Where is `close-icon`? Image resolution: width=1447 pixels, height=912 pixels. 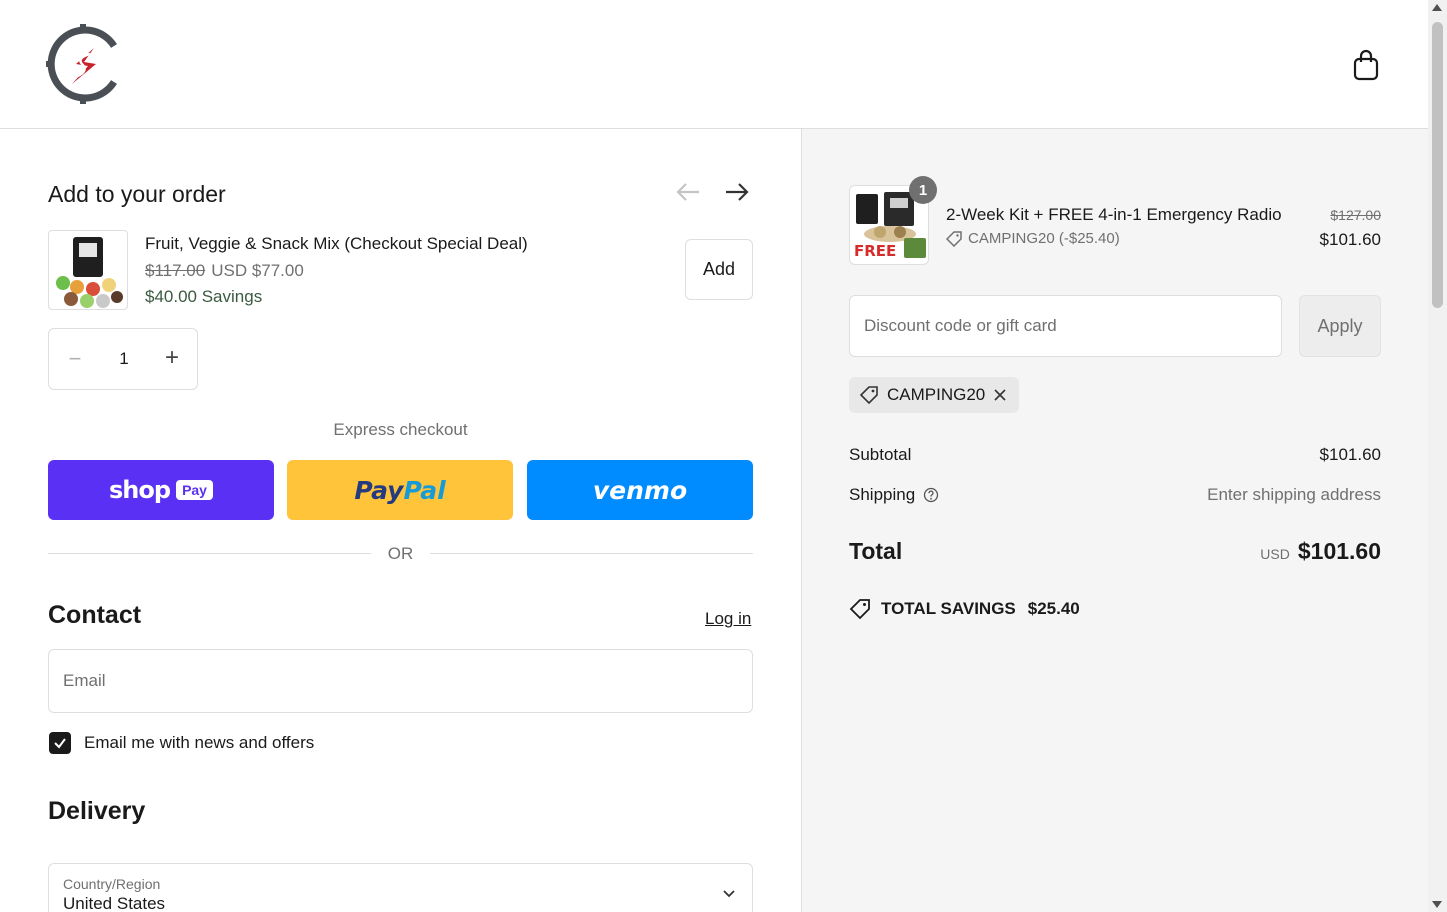
close-icon is located at coordinates (1000, 395).